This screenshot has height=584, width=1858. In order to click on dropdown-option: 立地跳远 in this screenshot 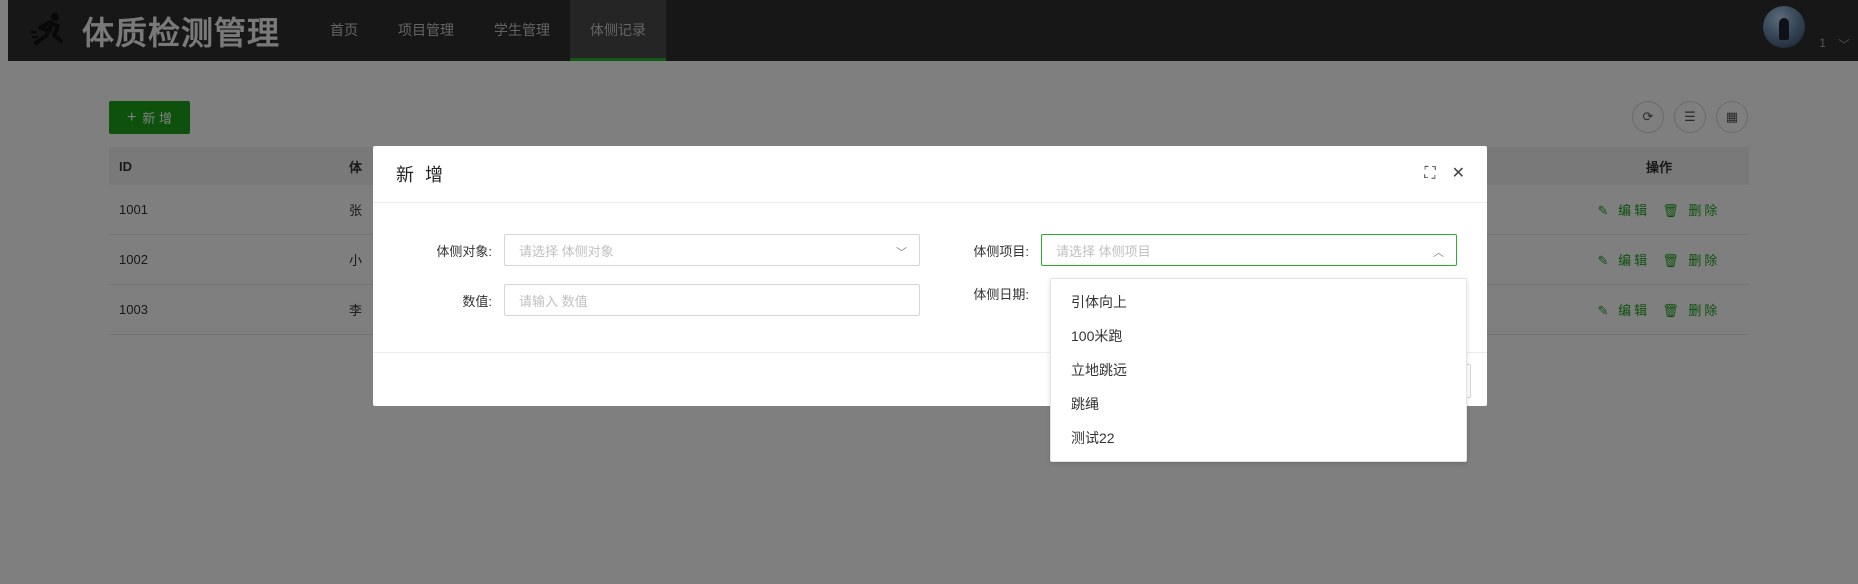, I will do `click(1258, 370)`.